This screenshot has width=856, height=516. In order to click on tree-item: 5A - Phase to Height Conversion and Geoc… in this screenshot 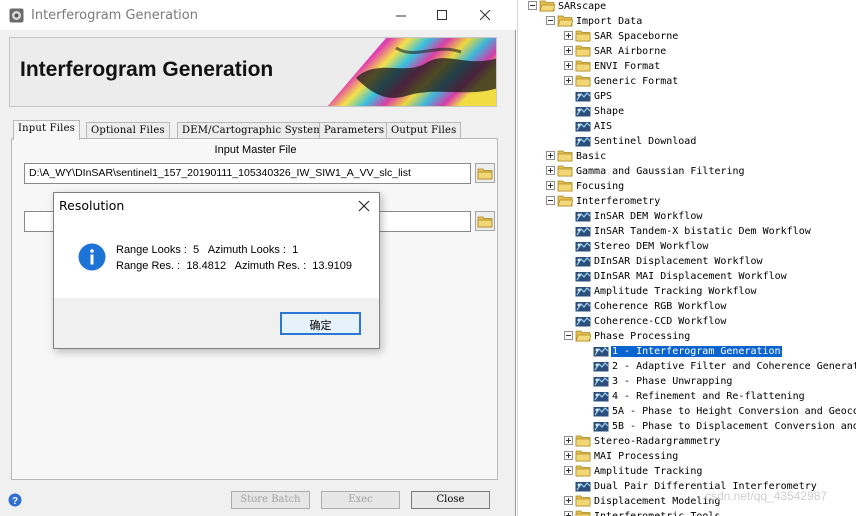, I will do `click(719, 411)`.